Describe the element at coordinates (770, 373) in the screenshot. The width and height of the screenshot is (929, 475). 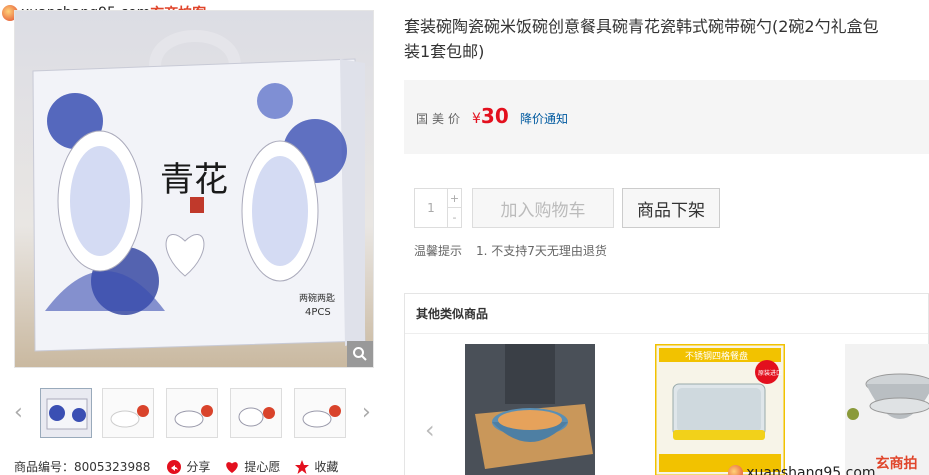
I see `similar-item-2-tag: 原装进口` at that location.